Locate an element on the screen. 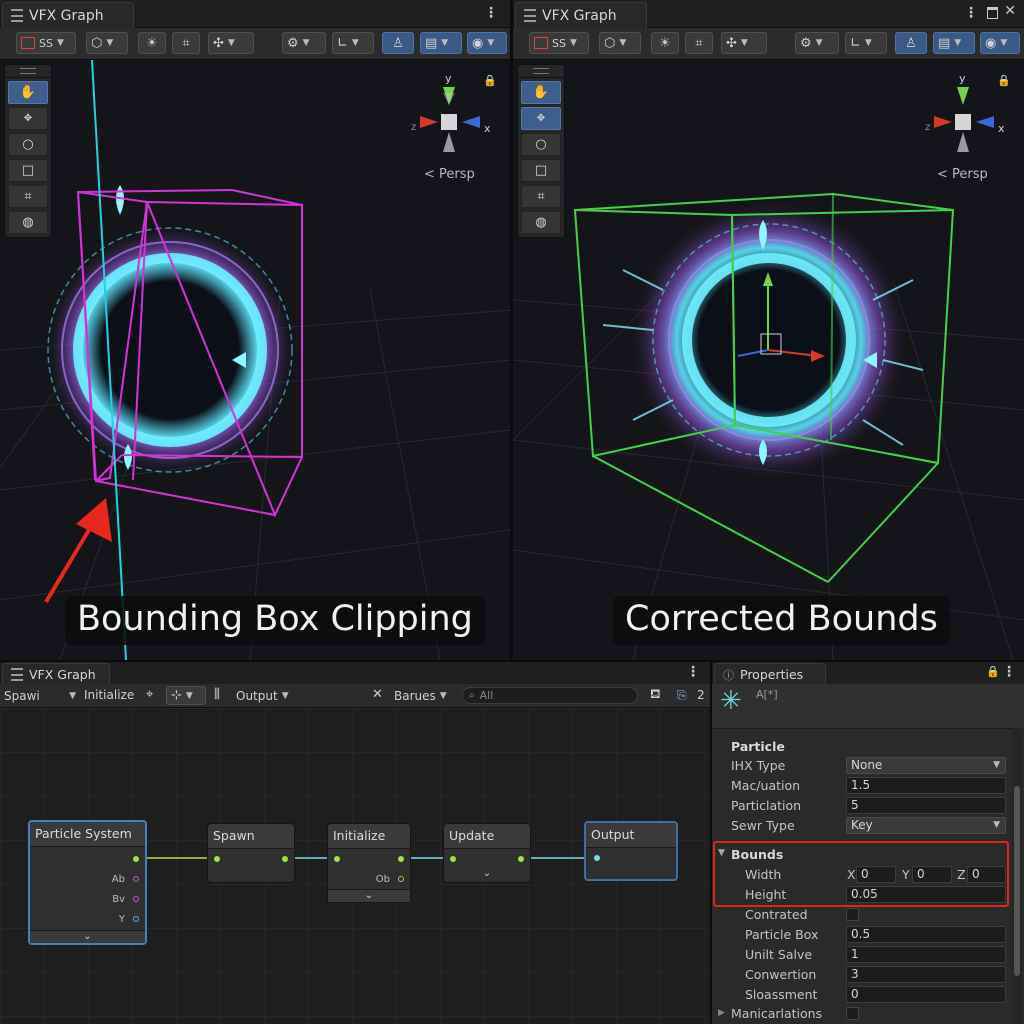 The image size is (1024, 1024). spawn-dropdown: Spawi ▼ is located at coordinates (40, 695).